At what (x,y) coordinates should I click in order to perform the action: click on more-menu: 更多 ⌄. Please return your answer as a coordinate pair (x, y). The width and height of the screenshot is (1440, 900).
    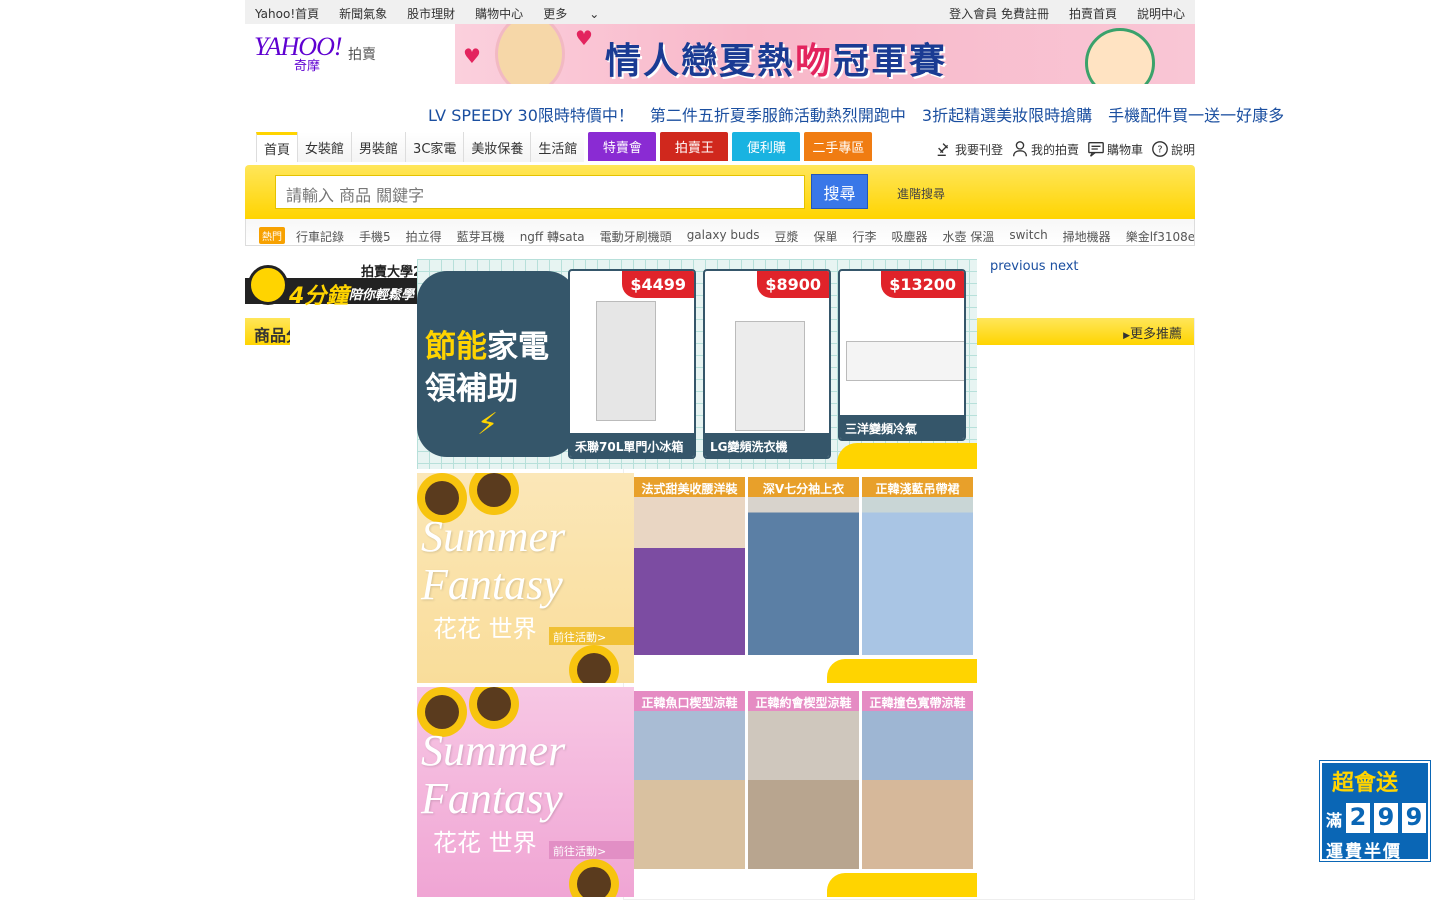
    Looking at the image, I should click on (581, 13).